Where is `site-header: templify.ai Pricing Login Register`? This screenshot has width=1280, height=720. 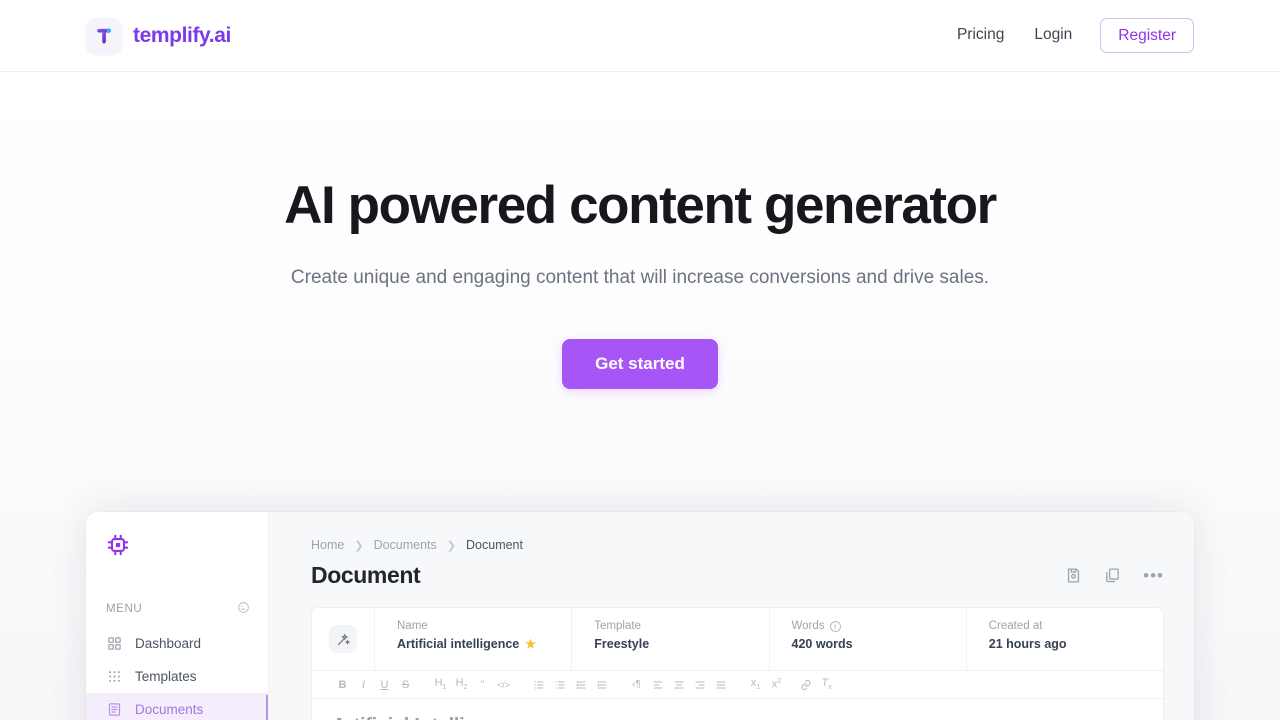
site-header: templify.ai Pricing Login Register is located at coordinates (640, 36).